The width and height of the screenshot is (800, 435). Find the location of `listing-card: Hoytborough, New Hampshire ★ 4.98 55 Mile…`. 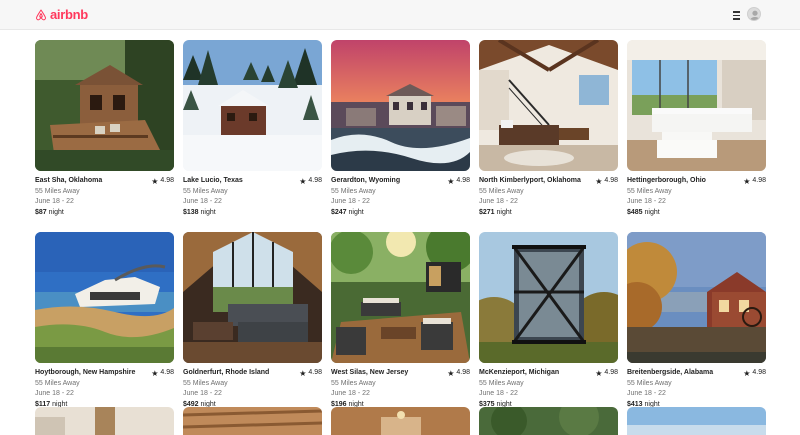

listing-card: Hoytborough, New Hampshire ★ 4.98 55 Mile… is located at coordinates (104, 321).